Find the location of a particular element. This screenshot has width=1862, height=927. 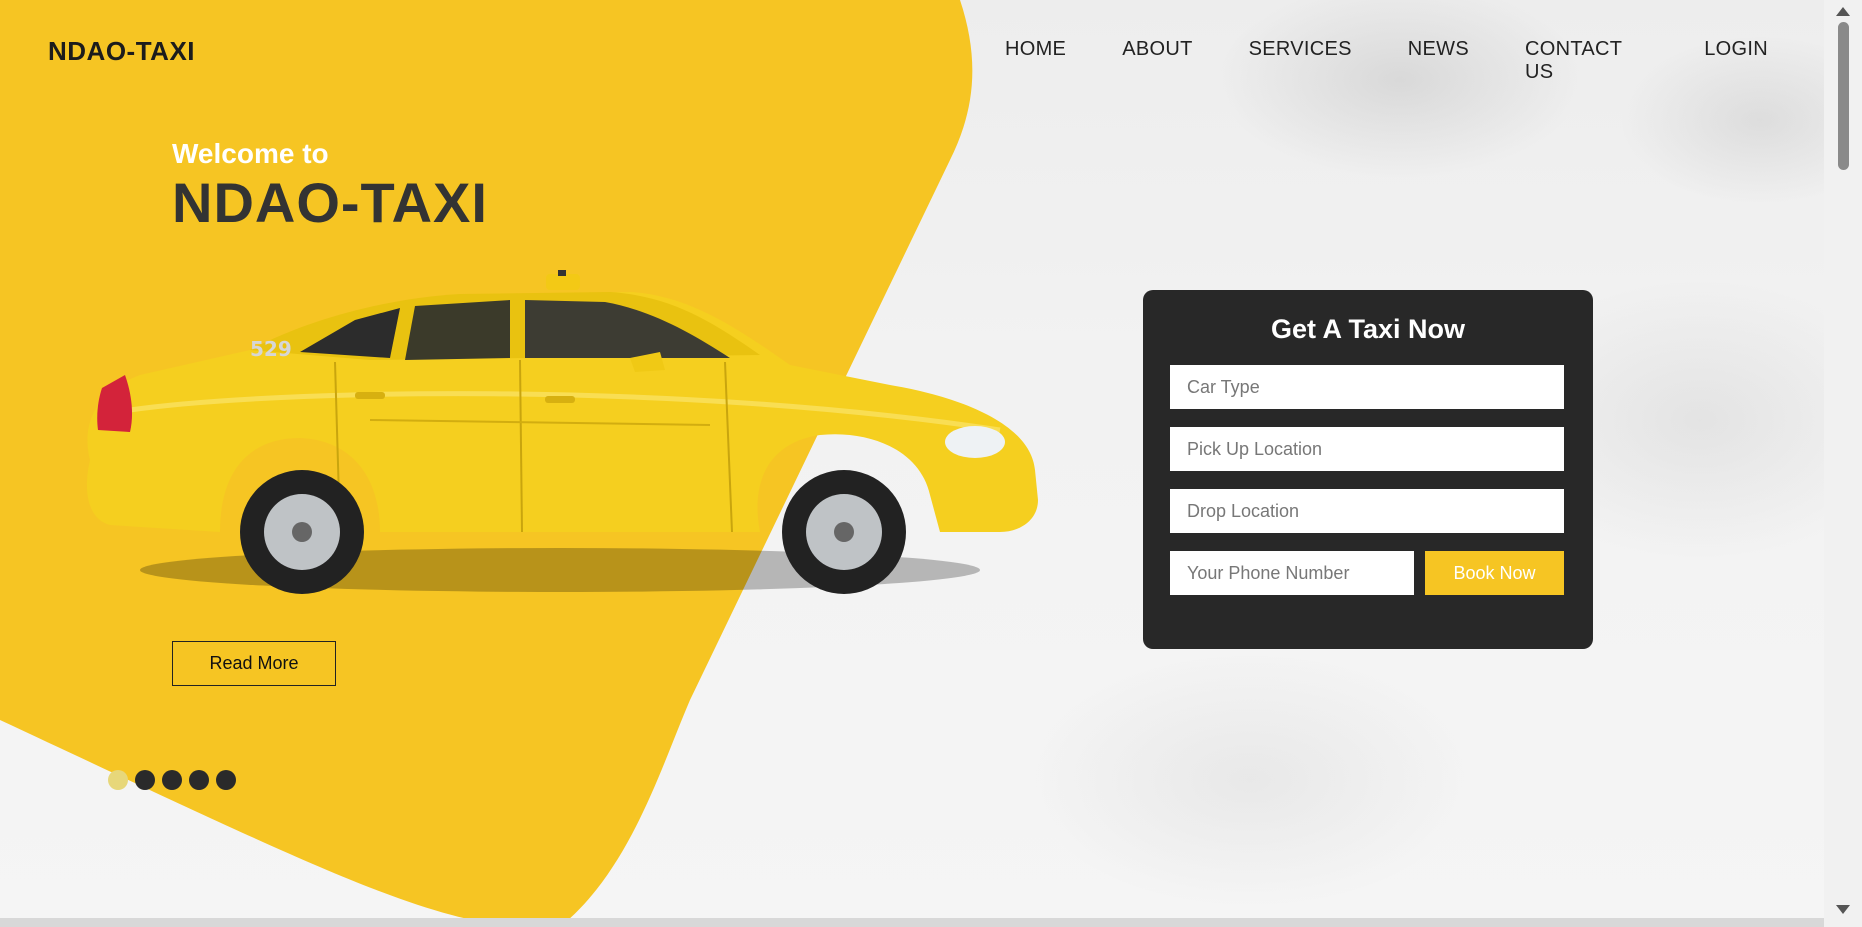

nav-news: NEWS is located at coordinates (1438, 61).